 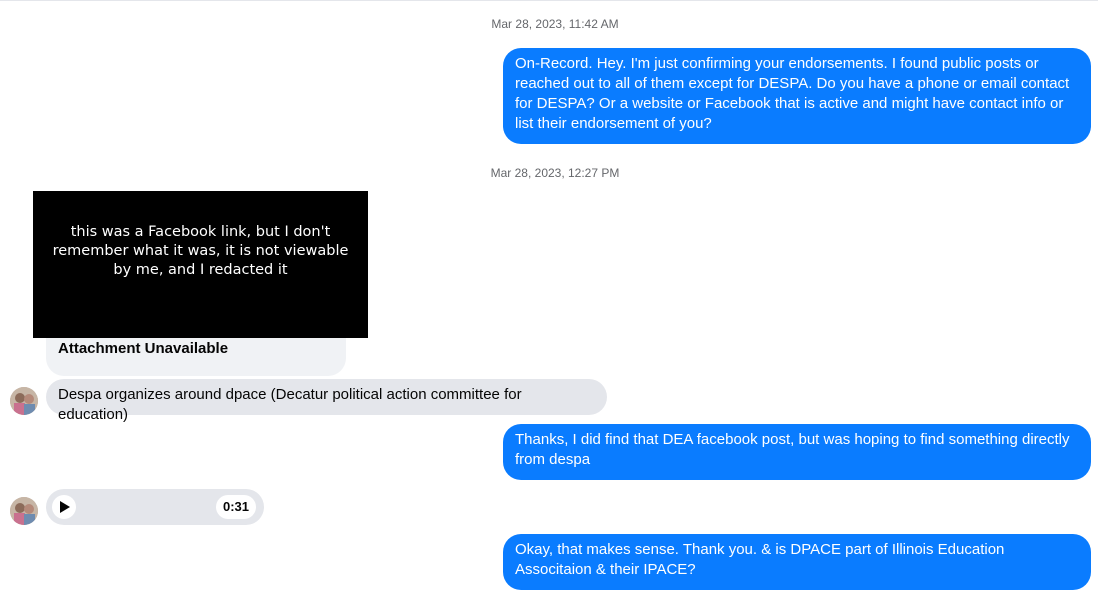 What do you see at coordinates (555, 24) in the screenshot?
I see `timestamp: Mar 28, 2023, 11:42 AM` at bounding box center [555, 24].